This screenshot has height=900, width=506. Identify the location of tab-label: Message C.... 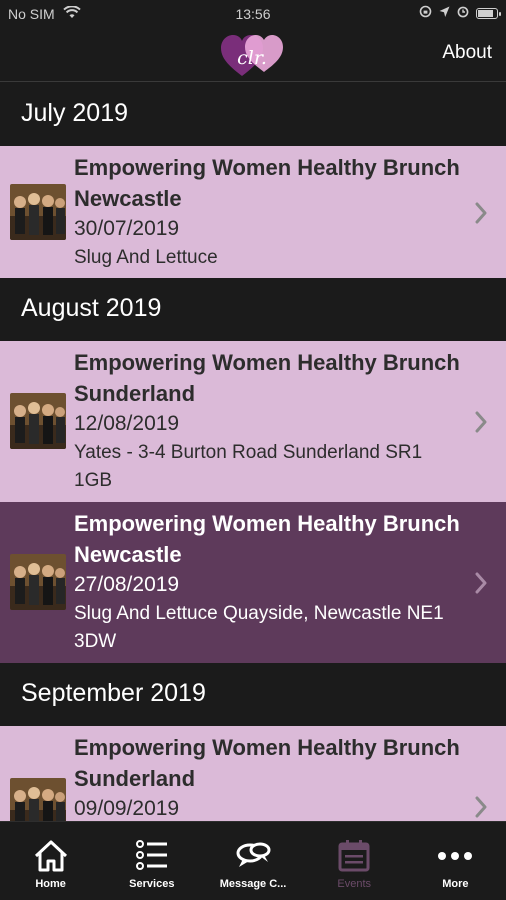
(253, 884).